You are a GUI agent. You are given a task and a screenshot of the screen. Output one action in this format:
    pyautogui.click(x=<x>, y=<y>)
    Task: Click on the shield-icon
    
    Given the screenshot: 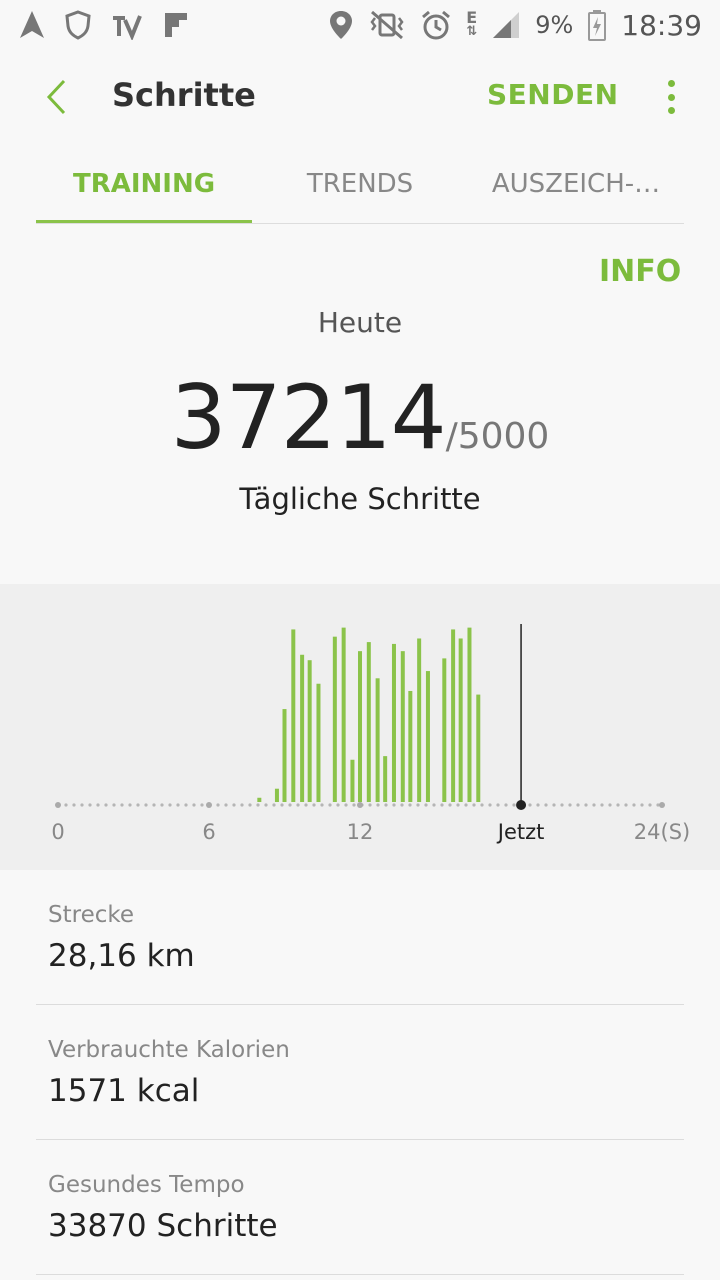 What is the action you would take?
    pyautogui.click(x=78, y=25)
    